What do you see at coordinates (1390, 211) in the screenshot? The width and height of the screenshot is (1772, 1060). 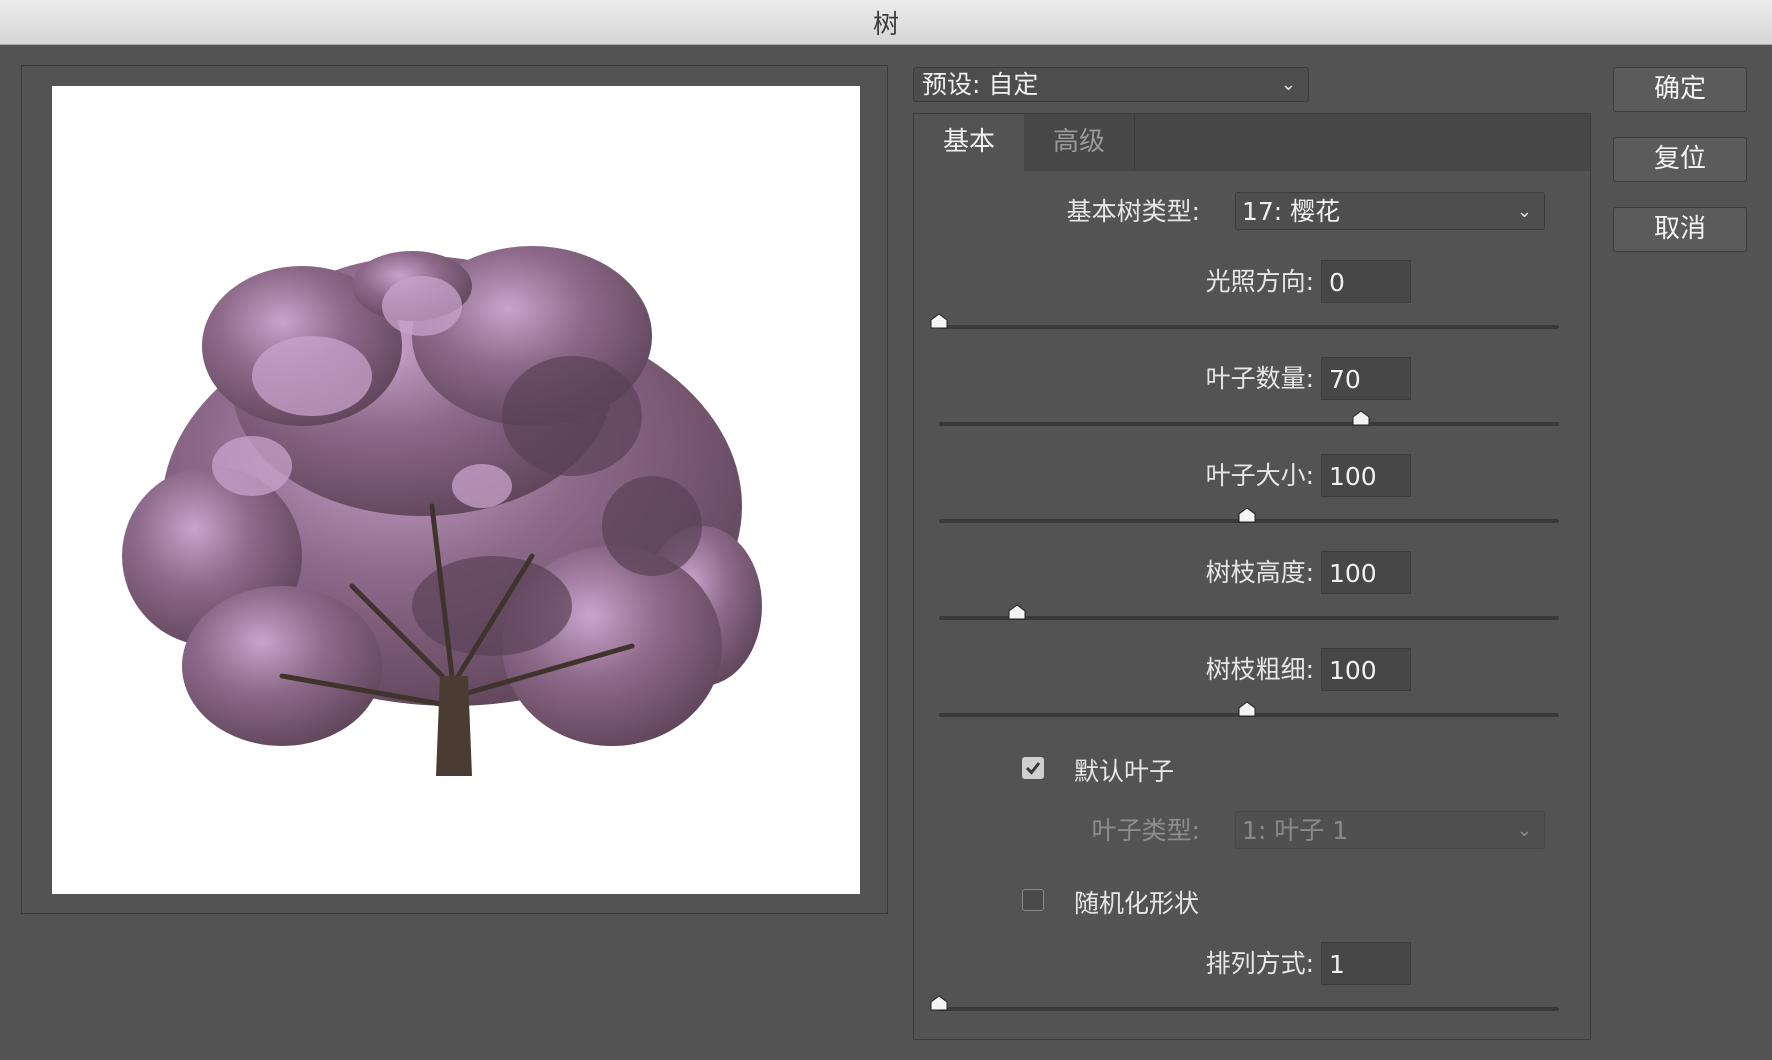 I see `tree-type-dropdown: 17: 樱花 ⌄` at bounding box center [1390, 211].